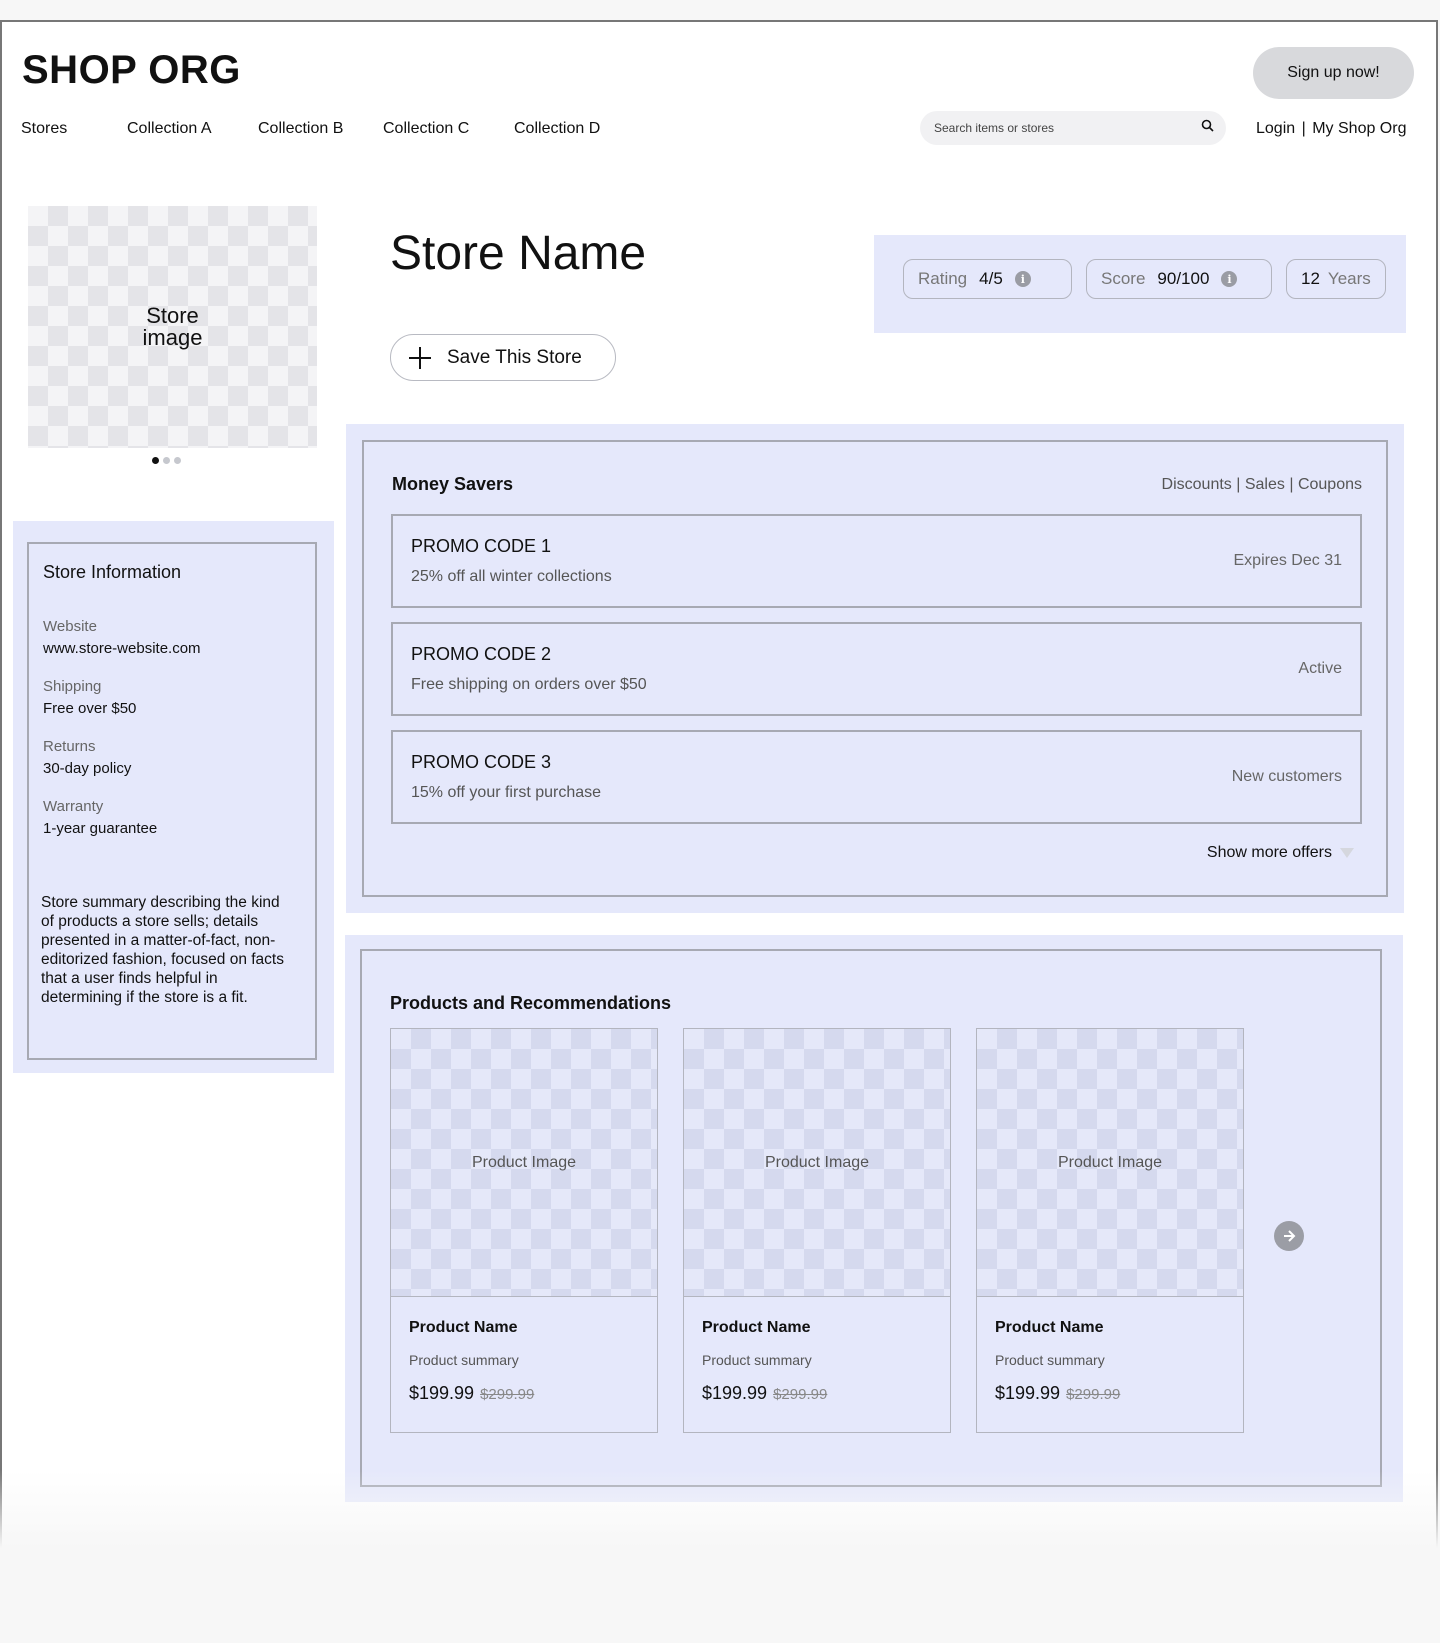  I want to click on signup-button: Sign up now!, so click(1333, 73).